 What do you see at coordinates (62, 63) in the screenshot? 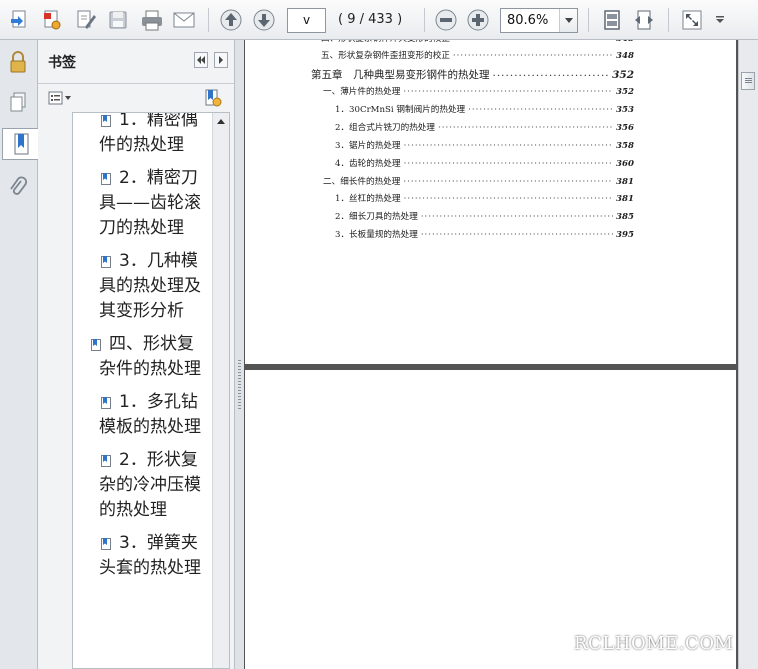
I see `bookmarks-title: 书签` at bounding box center [62, 63].